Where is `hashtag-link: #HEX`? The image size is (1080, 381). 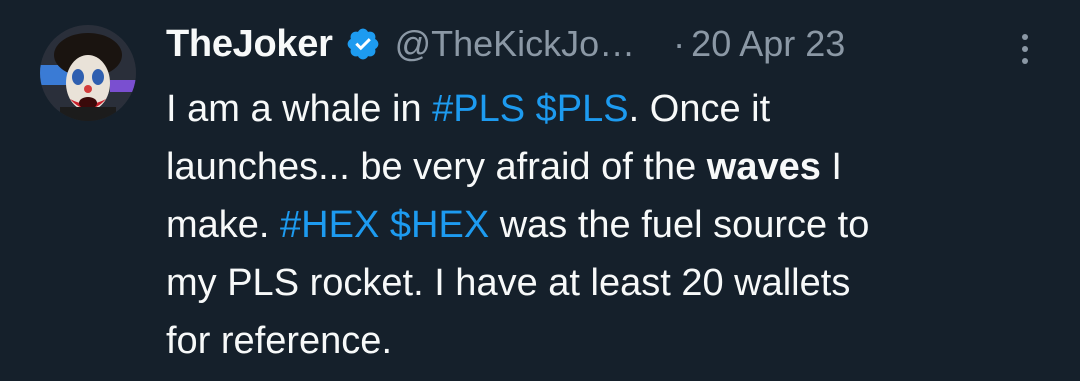
hashtag-link: #HEX is located at coordinates (329, 225).